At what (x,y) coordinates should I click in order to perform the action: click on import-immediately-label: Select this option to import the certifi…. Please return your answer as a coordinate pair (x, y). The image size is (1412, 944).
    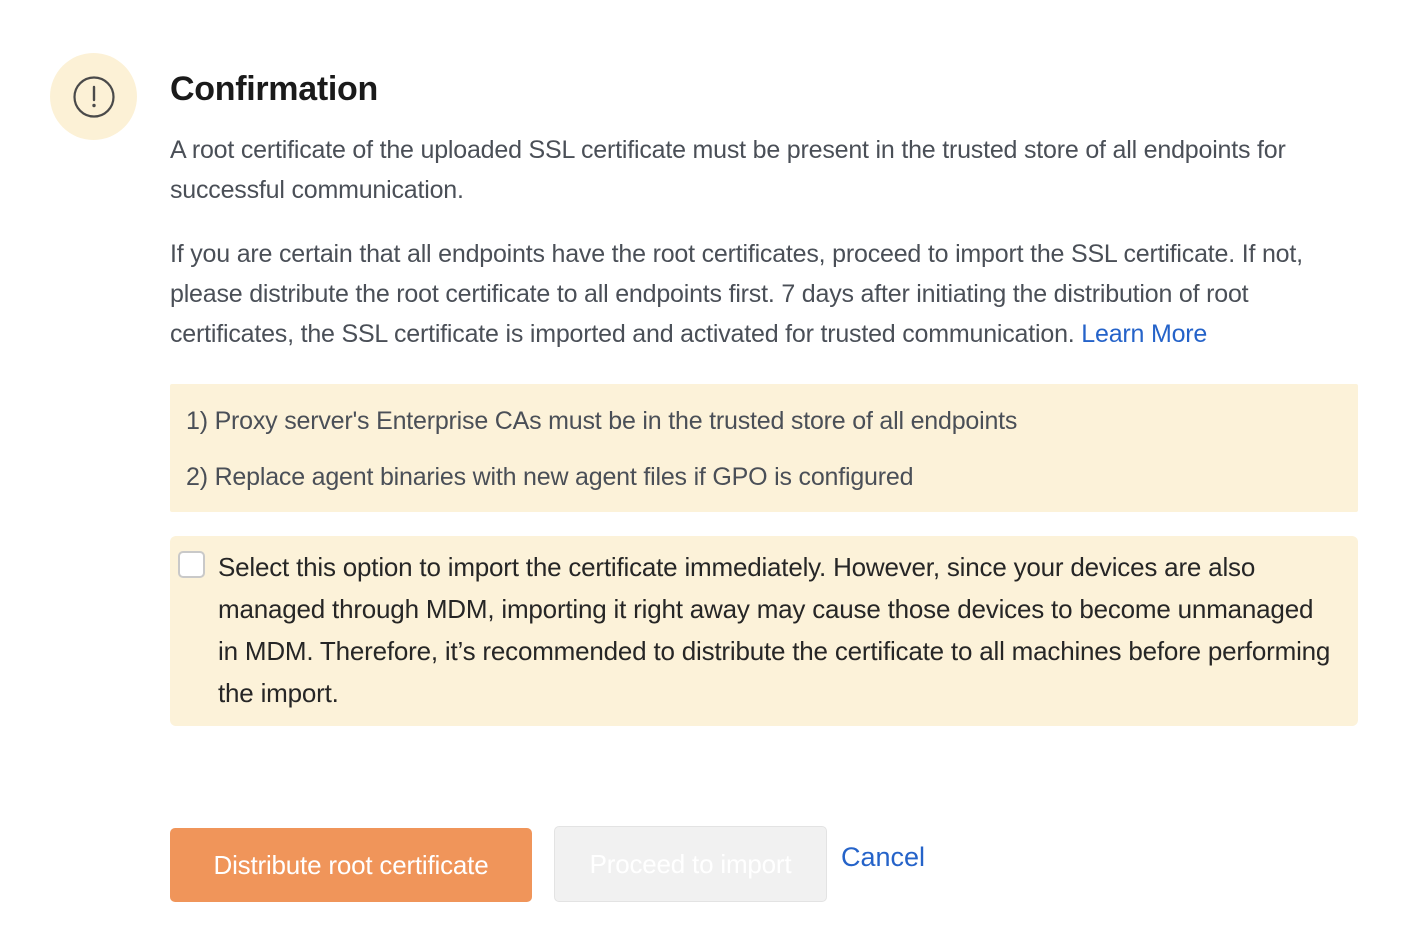
    Looking at the image, I should click on (774, 630).